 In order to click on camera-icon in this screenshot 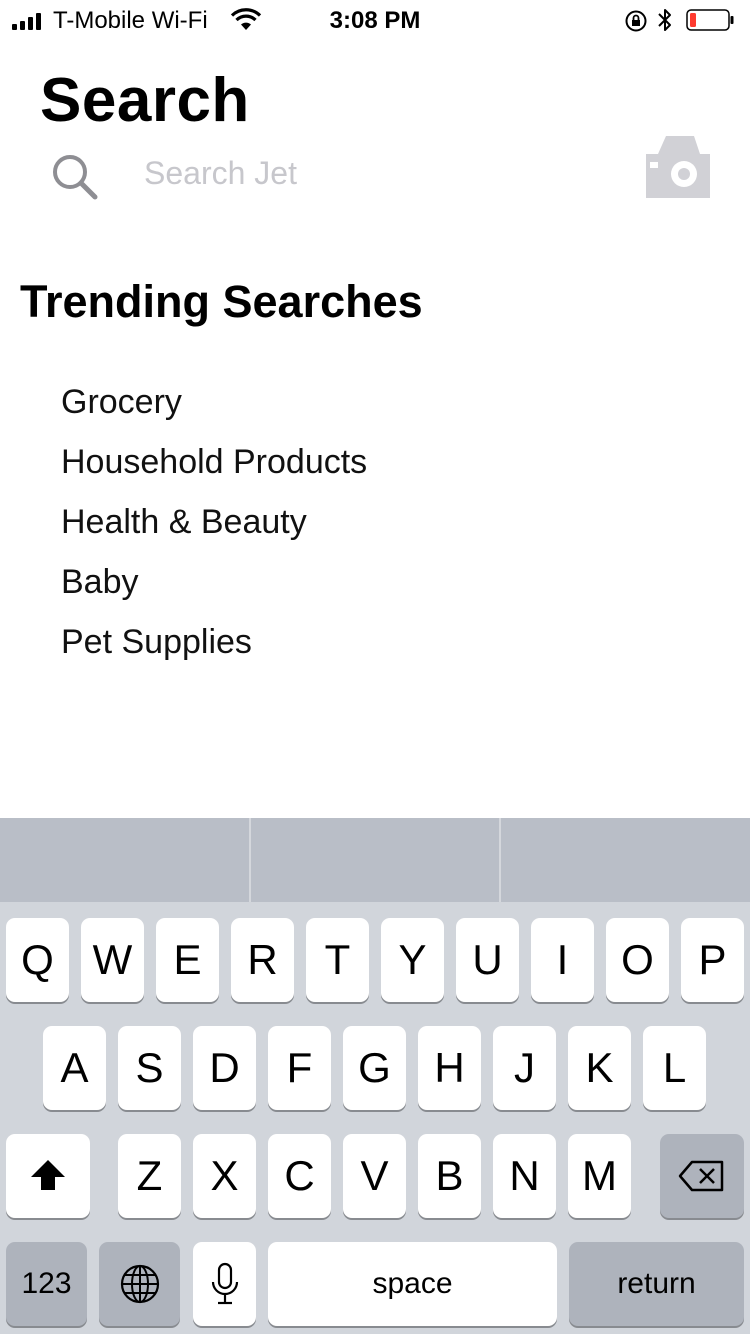, I will do `click(678, 166)`.